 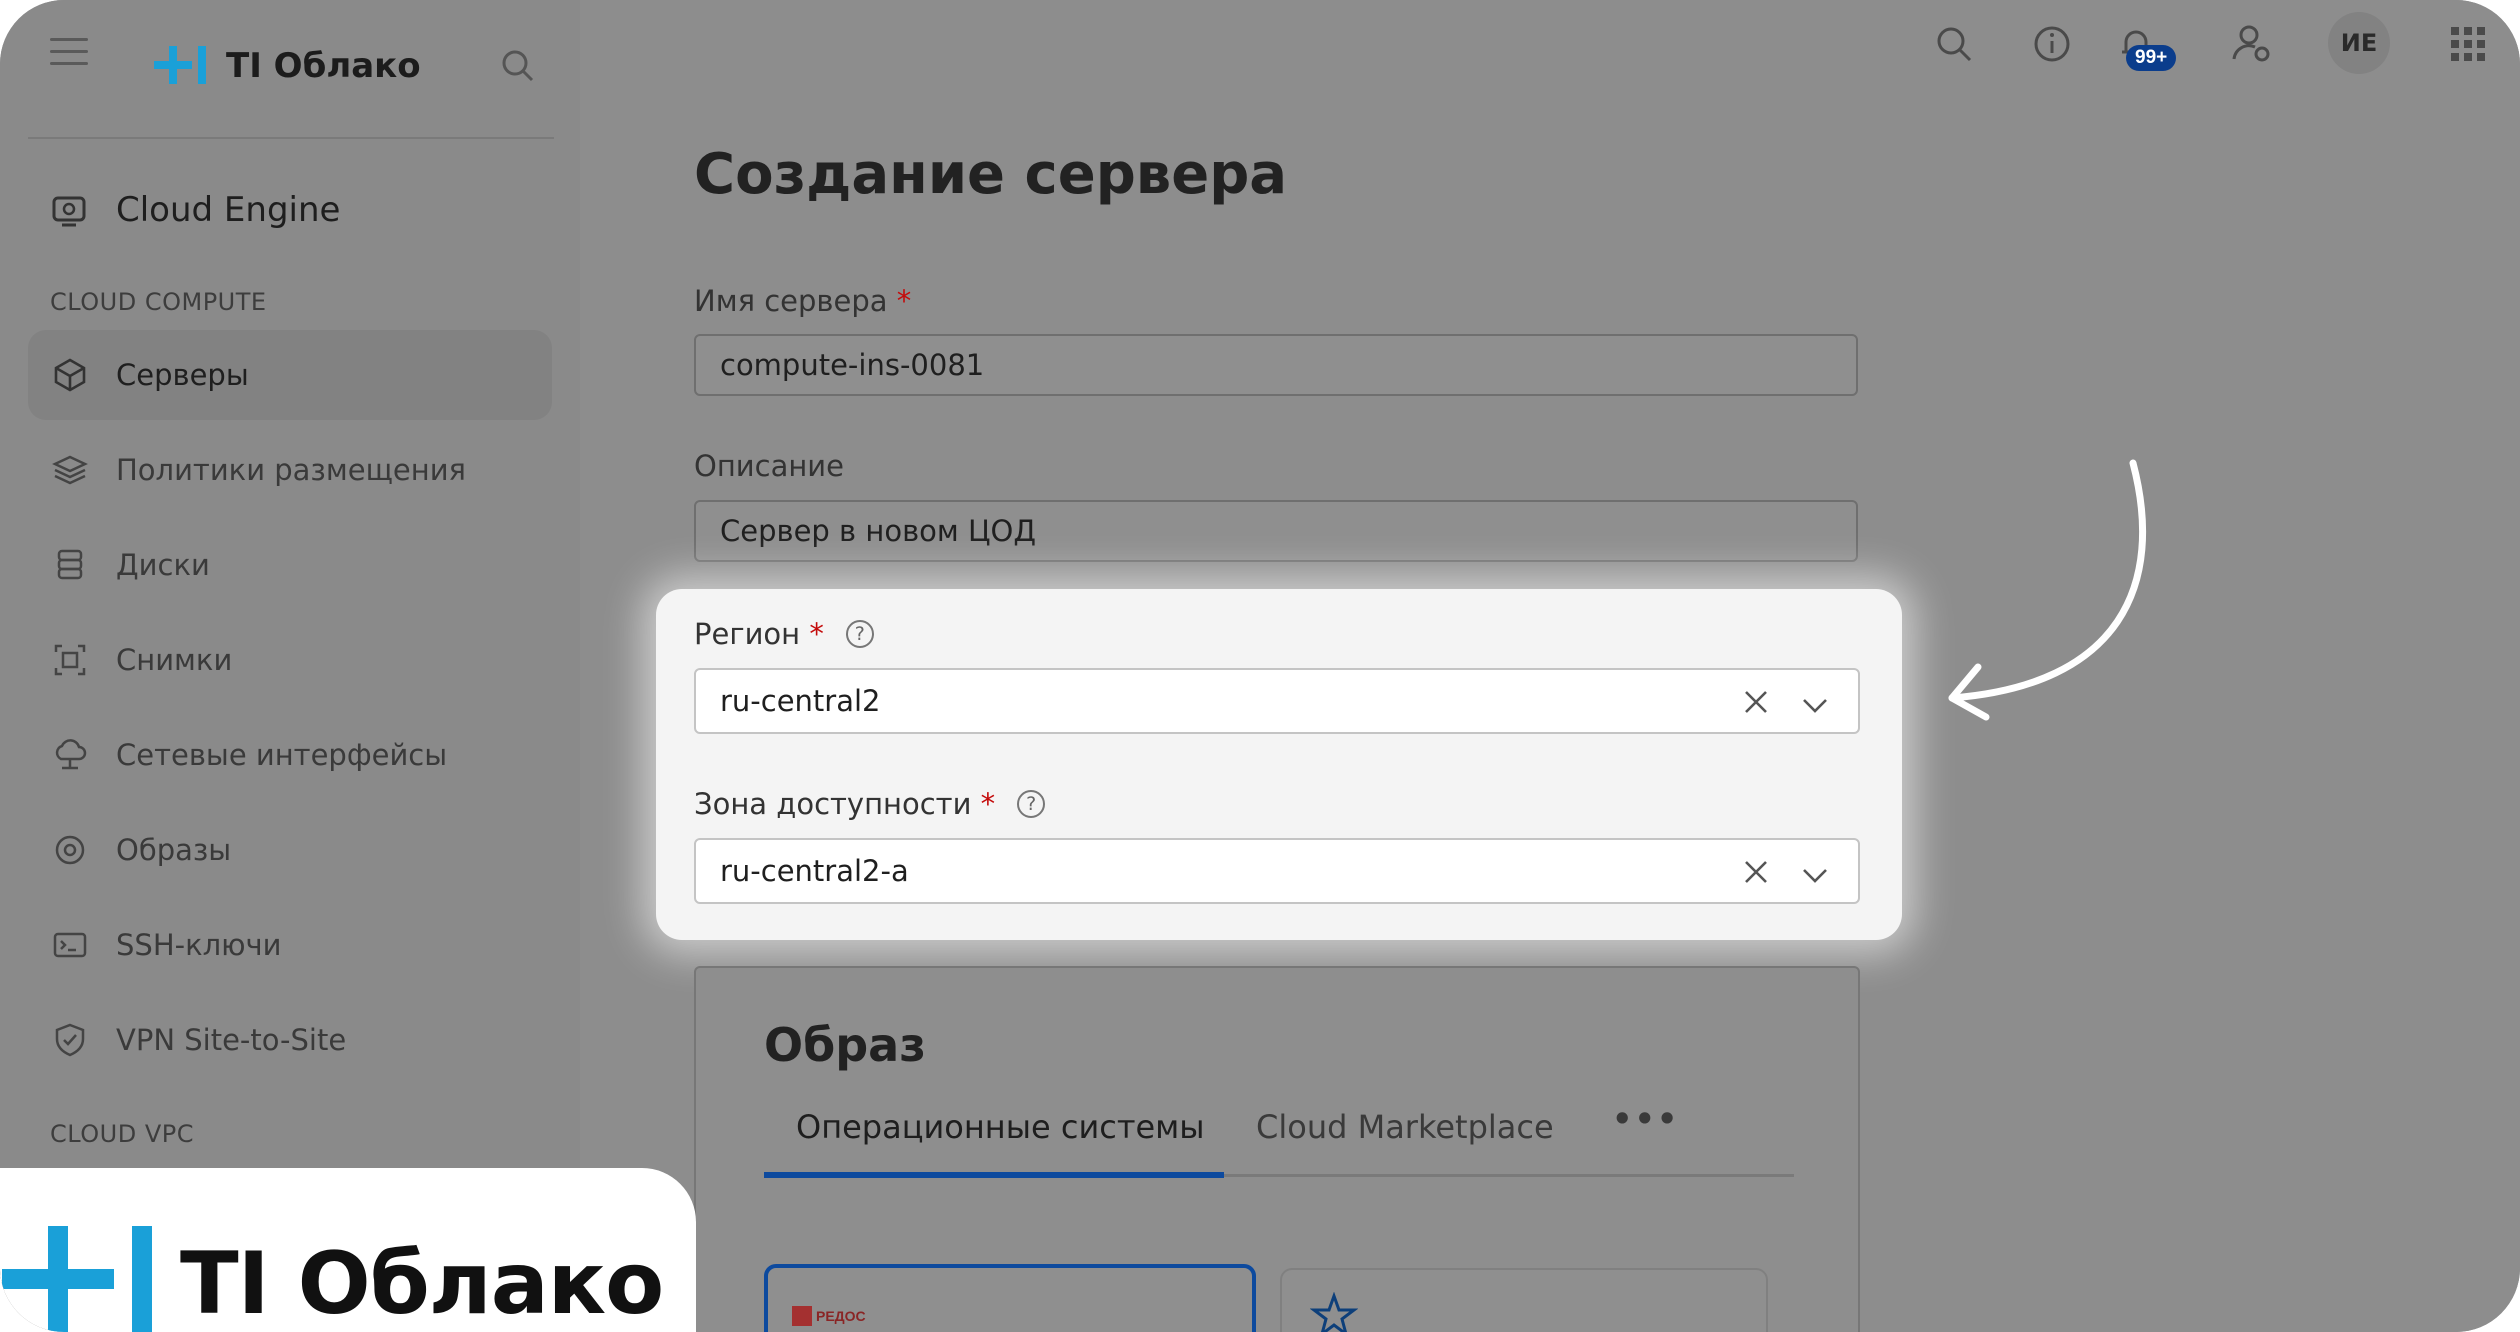 I want to click on zone-select: ru-central2-a, so click(x=1277, y=871).